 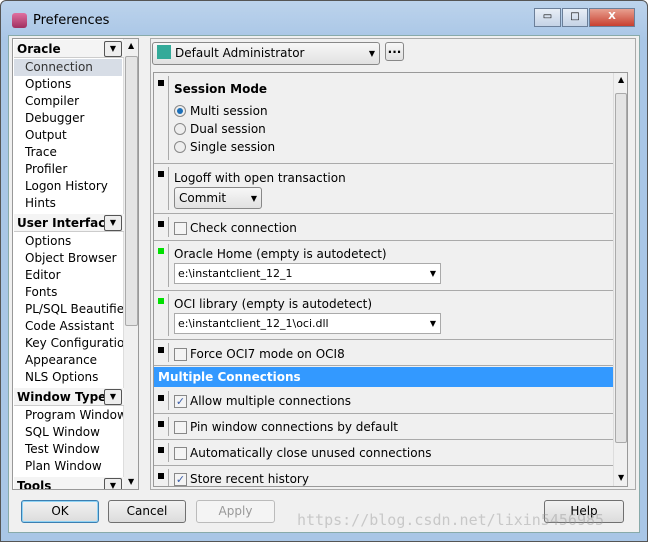 I want to click on profile-select: Default Administrator ▼, so click(x=266, y=53).